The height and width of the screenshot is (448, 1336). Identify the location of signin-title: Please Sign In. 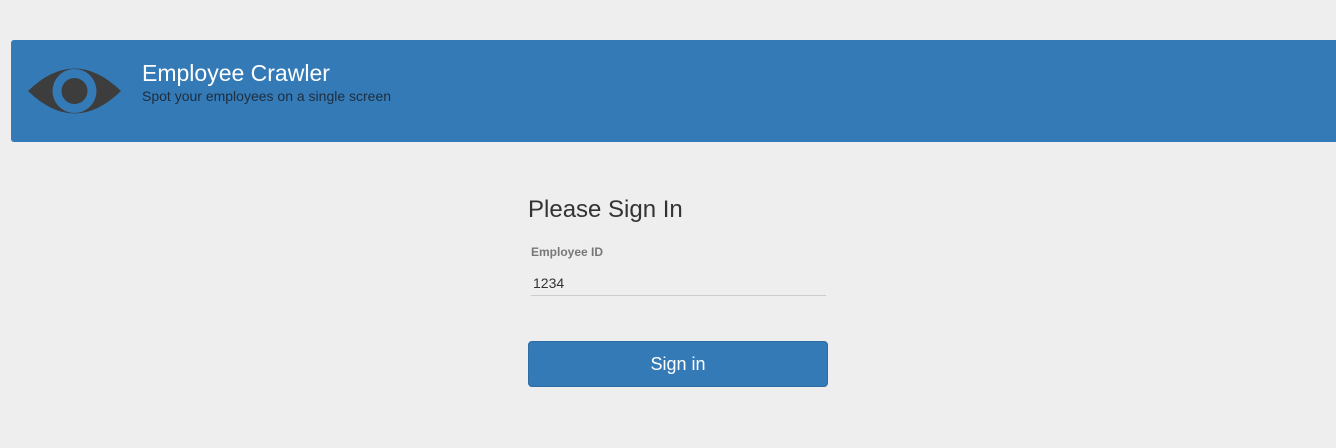
(605, 209).